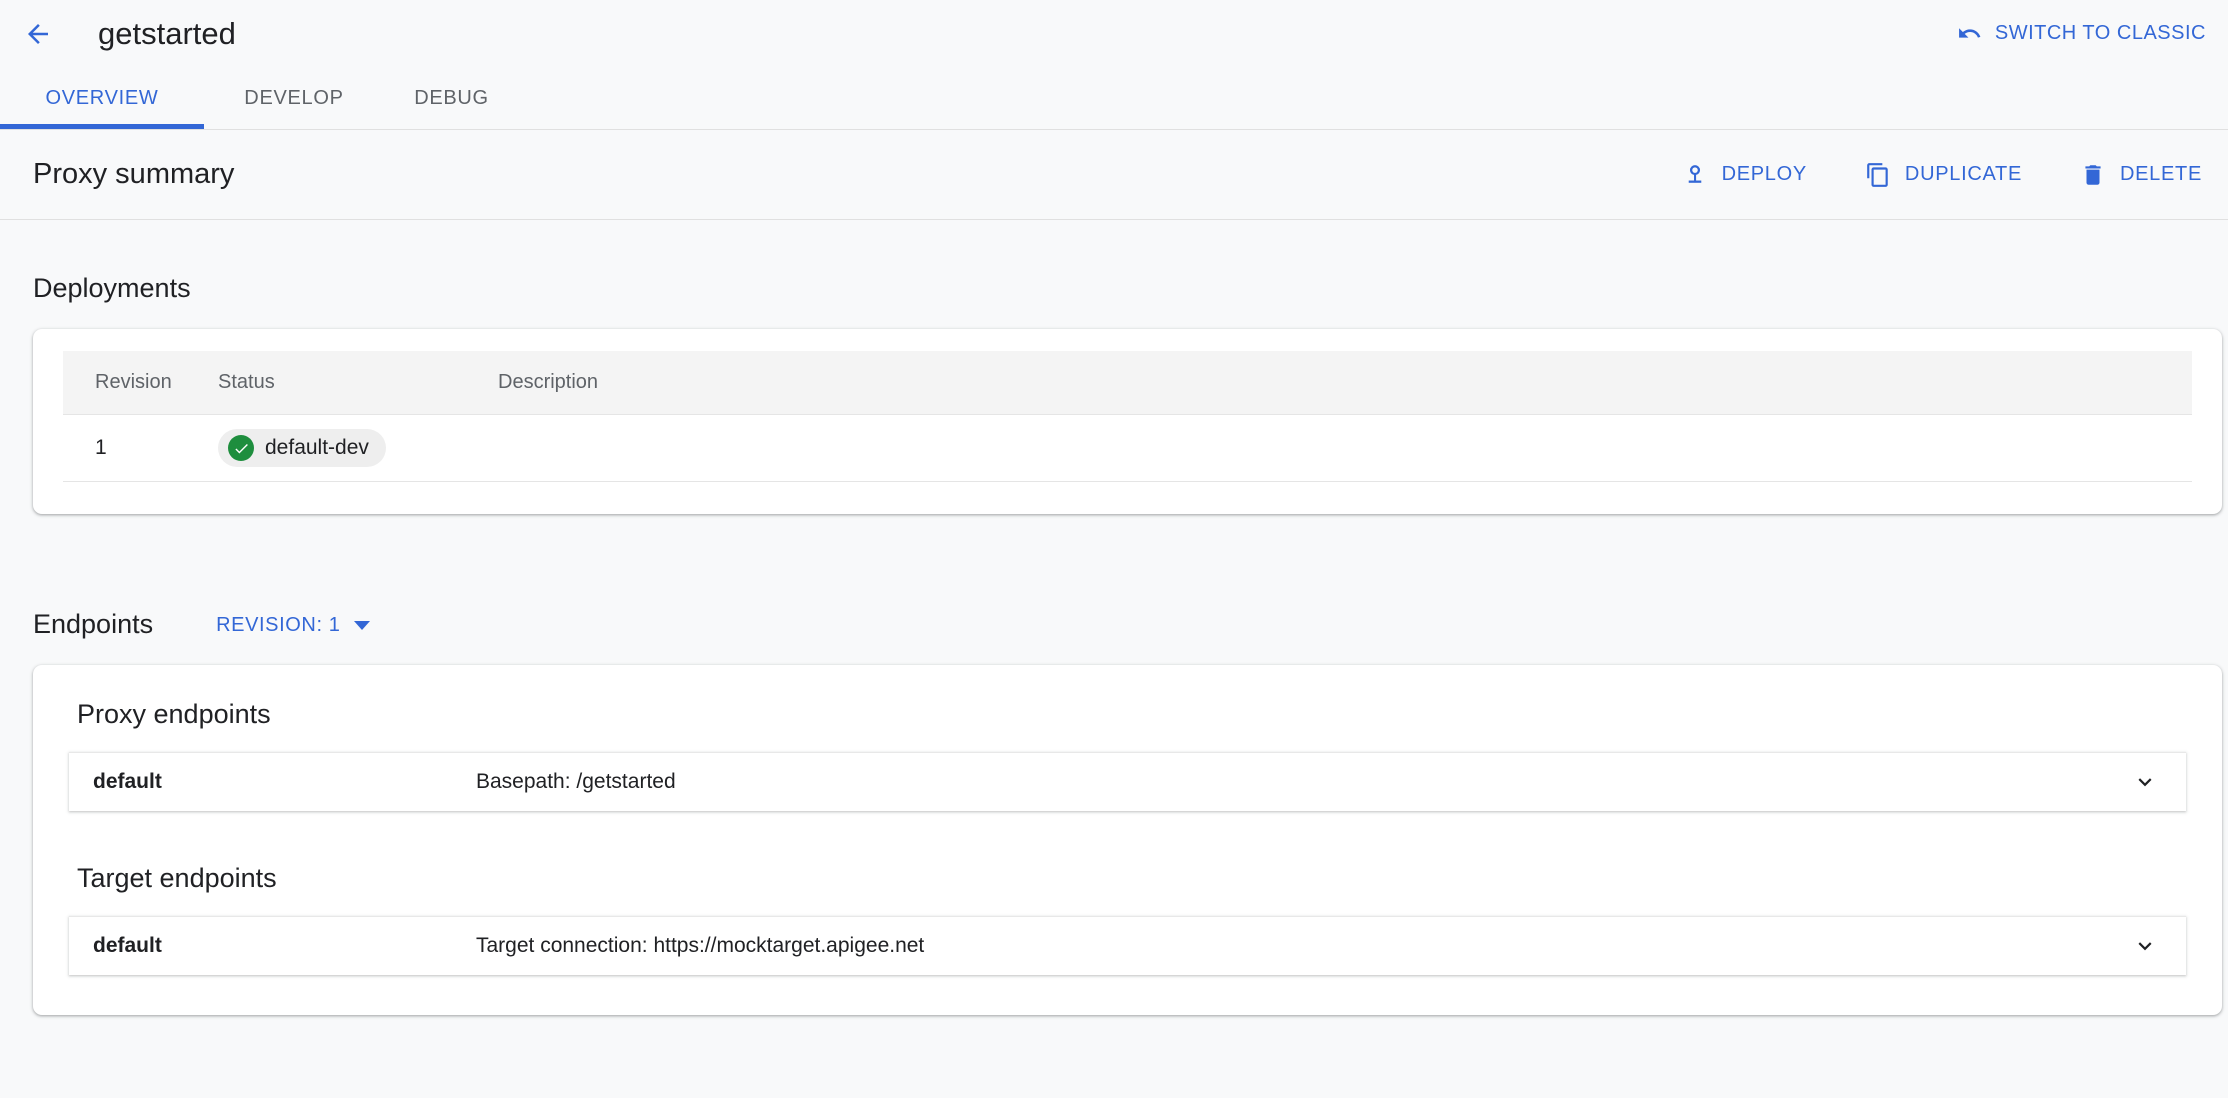 This screenshot has width=2228, height=1098. What do you see at coordinates (1878, 175) in the screenshot?
I see `copy-icon` at bounding box center [1878, 175].